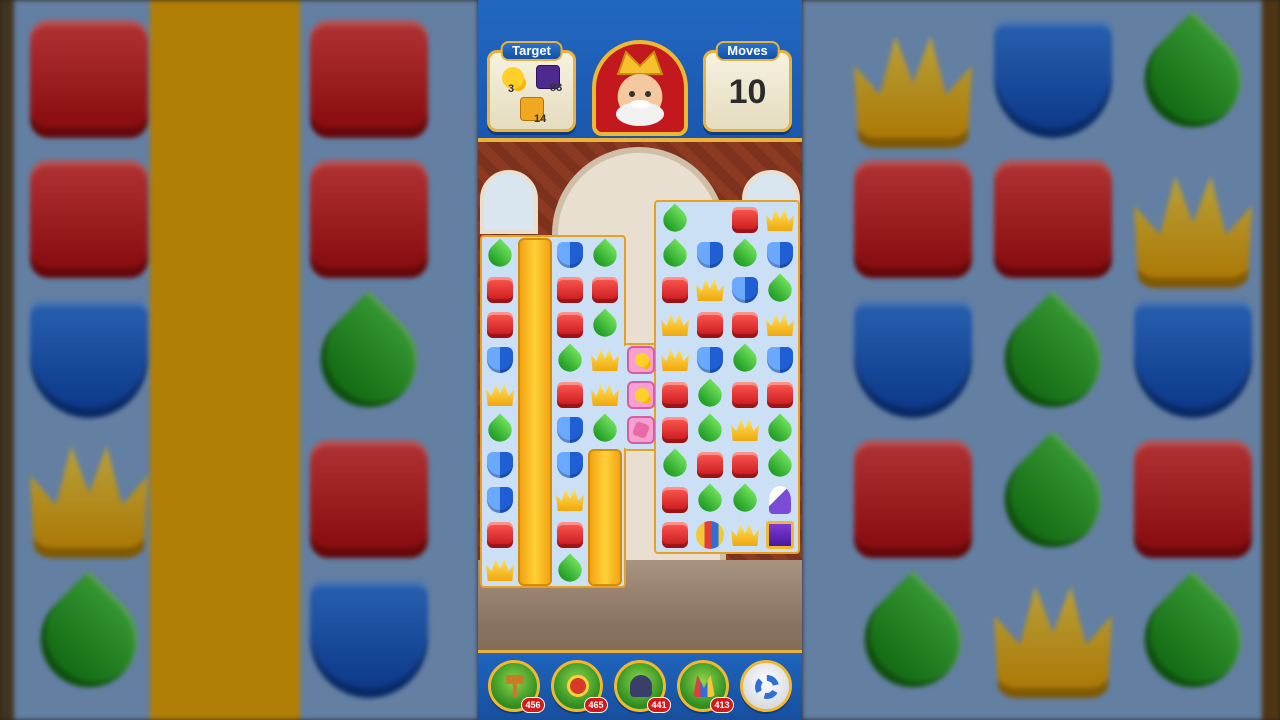 The width and height of the screenshot is (1280, 720). What do you see at coordinates (579, 686) in the screenshot?
I see `arrow-booster-button: 465` at bounding box center [579, 686].